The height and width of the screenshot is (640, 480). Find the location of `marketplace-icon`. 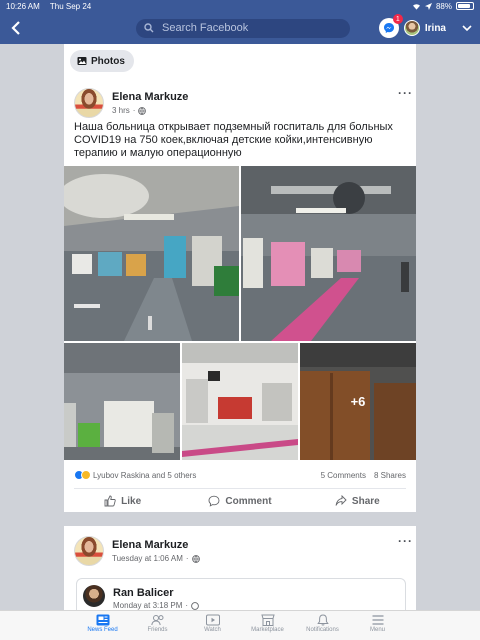

marketplace-icon is located at coordinates (267, 620).